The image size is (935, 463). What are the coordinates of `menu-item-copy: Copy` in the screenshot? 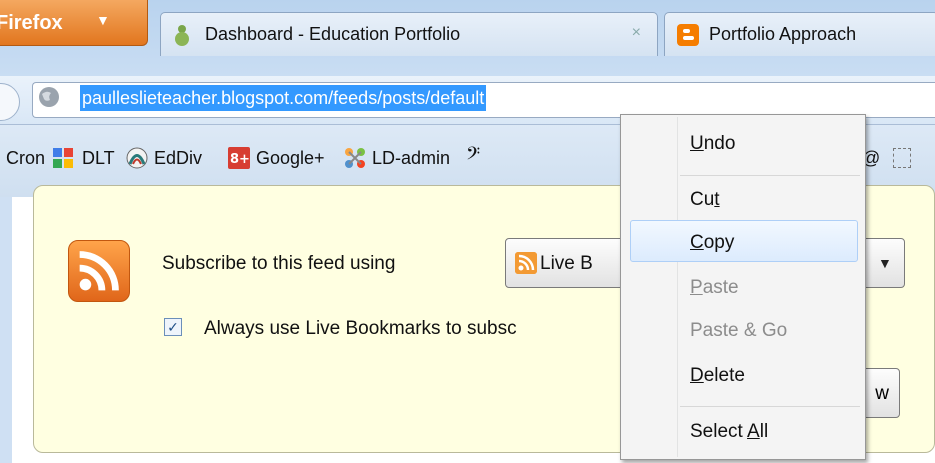 It's located at (712, 243).